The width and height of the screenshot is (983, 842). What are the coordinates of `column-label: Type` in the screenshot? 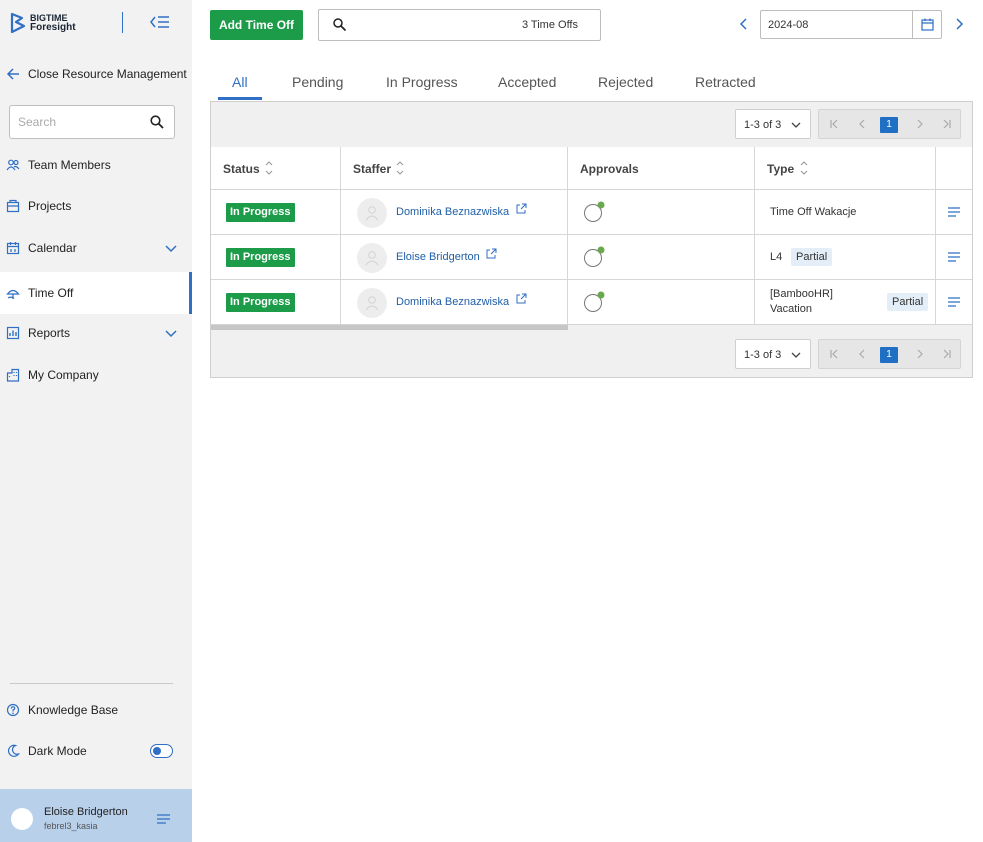 It's located at (781, 169).